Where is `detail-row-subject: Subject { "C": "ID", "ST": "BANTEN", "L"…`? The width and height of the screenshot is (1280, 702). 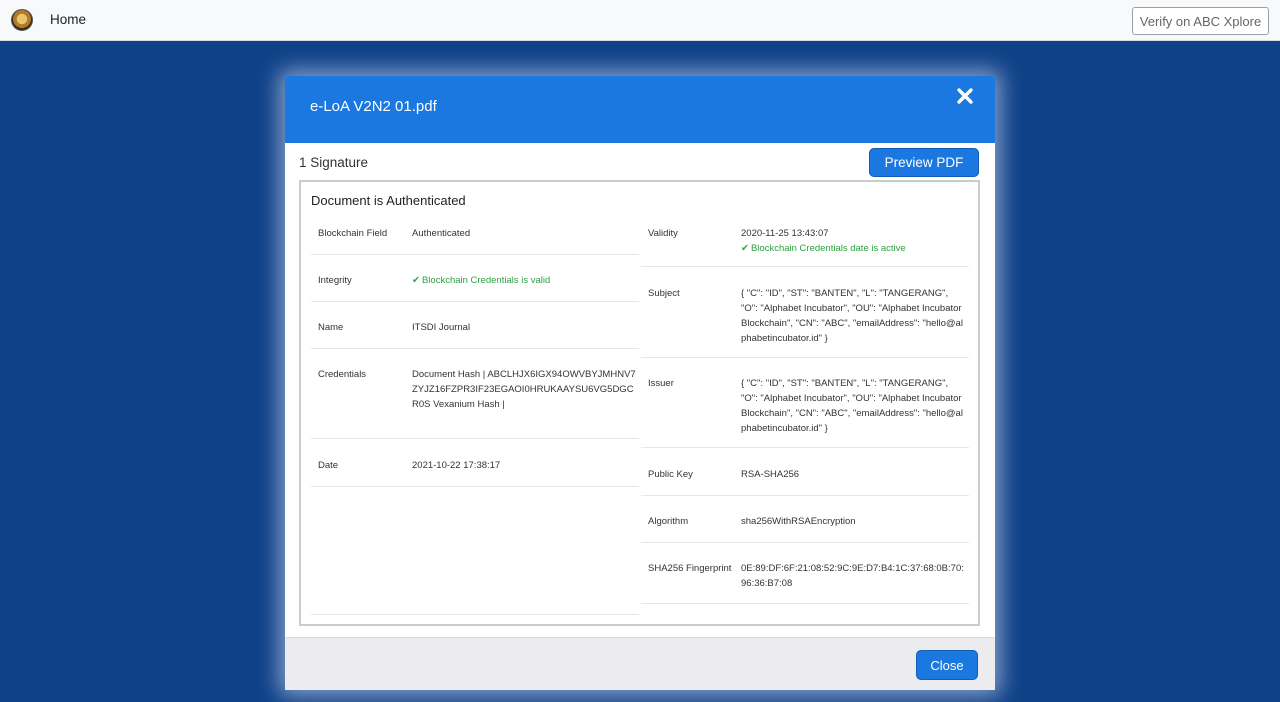 detail-row-subject: Subject { "C": "ID", "ST": "BANTEN", "L"… is located at coordinates (805, 312).